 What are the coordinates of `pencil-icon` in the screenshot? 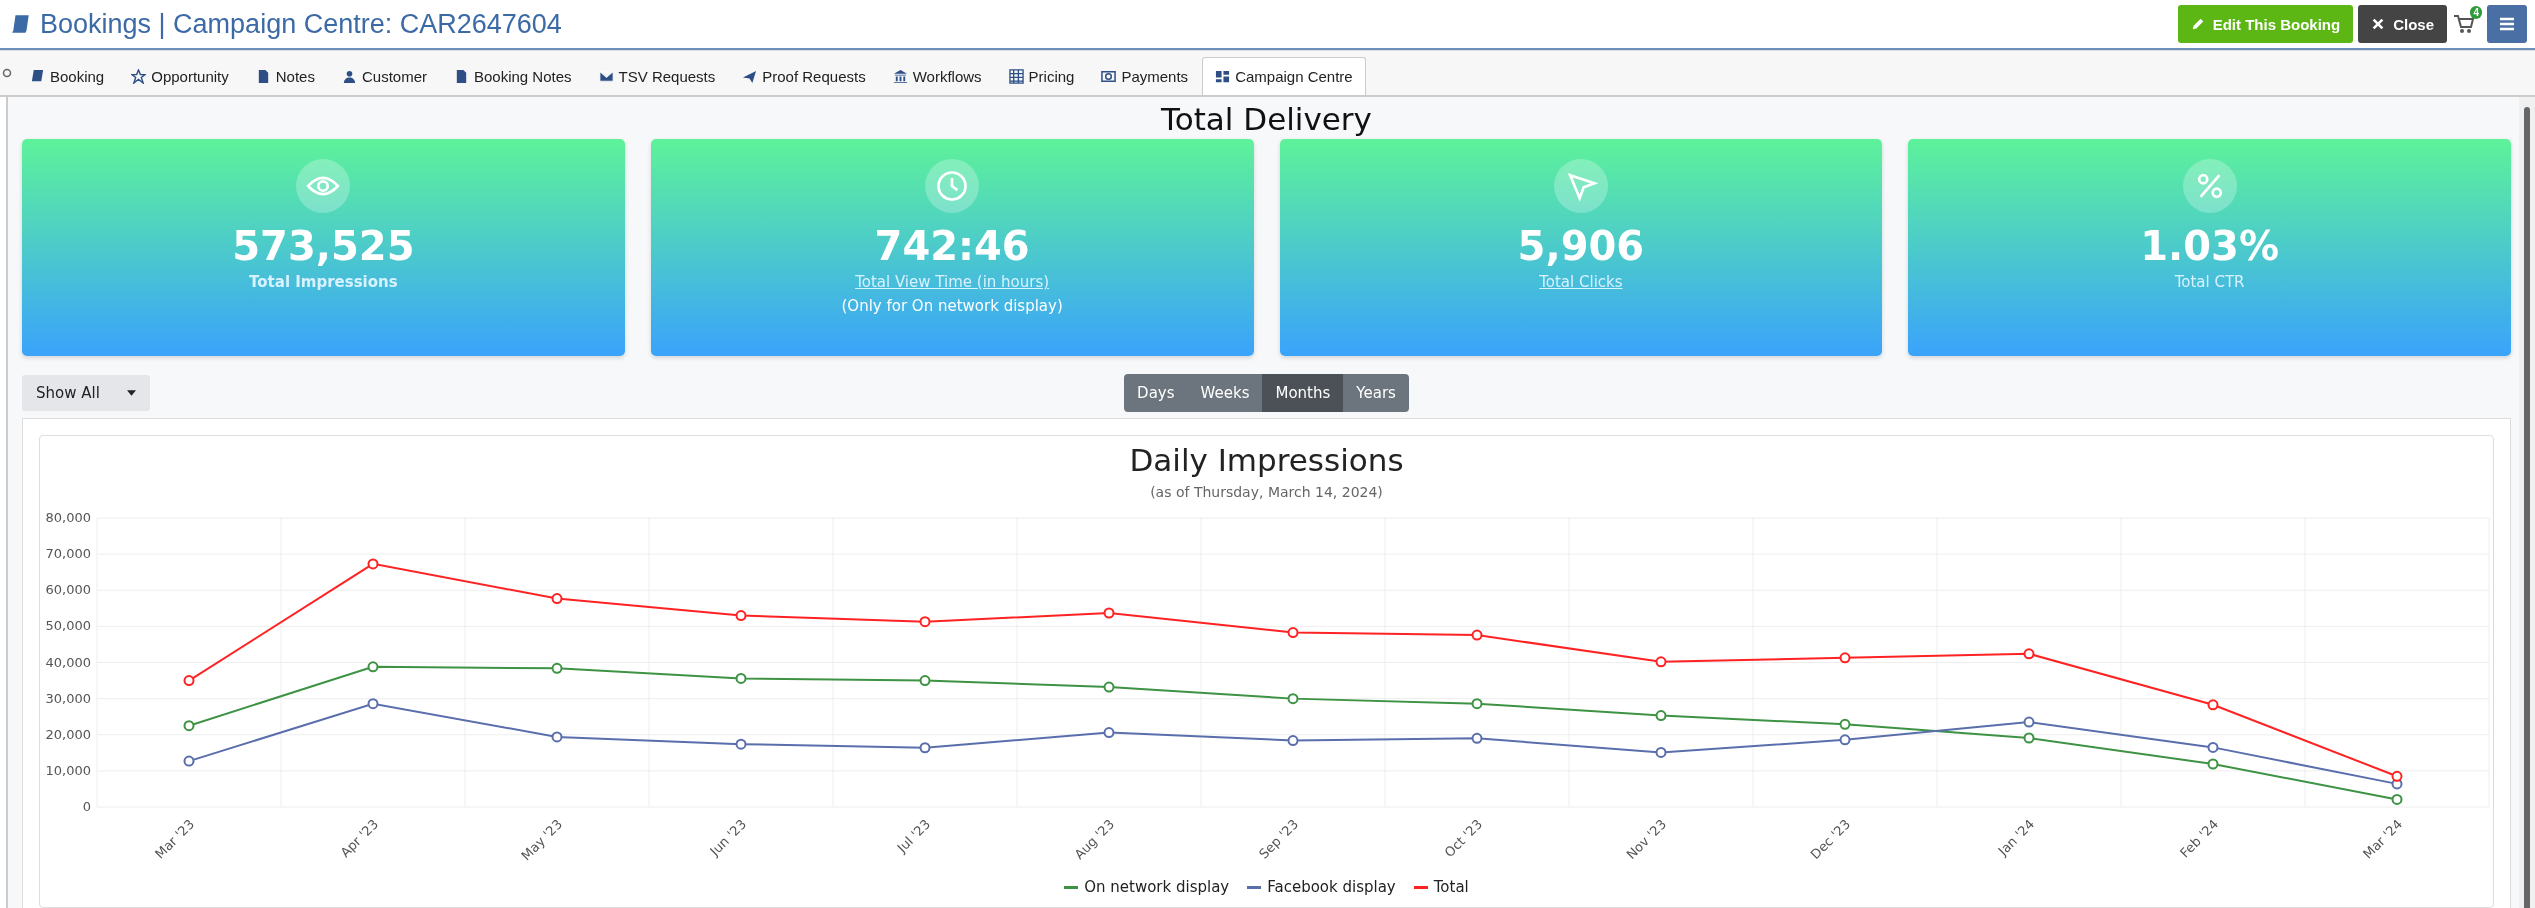 It's located at (2197, 24).